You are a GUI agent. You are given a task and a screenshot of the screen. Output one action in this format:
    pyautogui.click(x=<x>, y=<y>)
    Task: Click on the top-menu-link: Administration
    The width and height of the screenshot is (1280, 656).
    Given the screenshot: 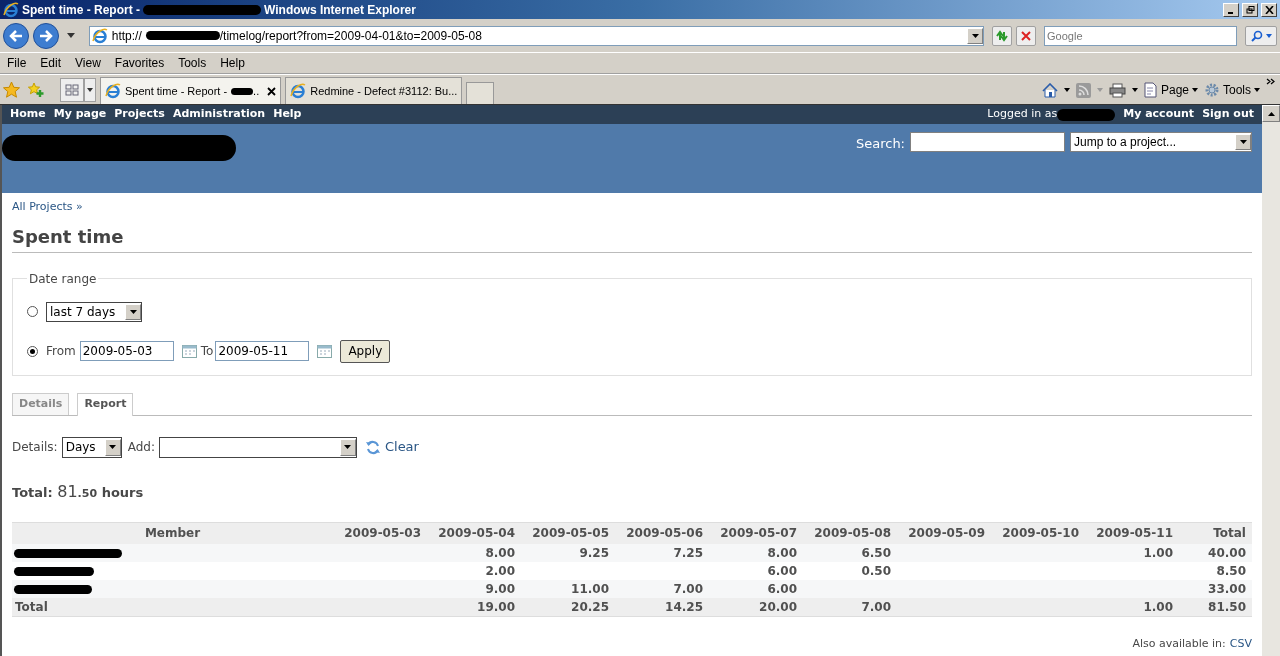 What is the action you would take?
    pyautogui.click(x=219, y=114)
    